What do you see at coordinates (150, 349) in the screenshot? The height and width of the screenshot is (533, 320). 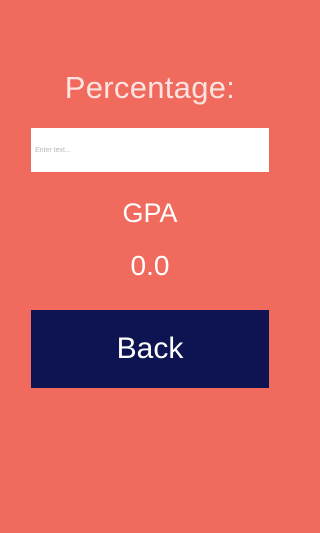 I see `back-button: Back` at bounding box center [150, 349].